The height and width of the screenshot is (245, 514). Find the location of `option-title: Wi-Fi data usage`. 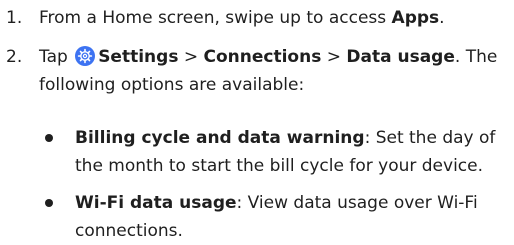

option-title: Wi-Fi data usage is located at coordinates (156, 203).